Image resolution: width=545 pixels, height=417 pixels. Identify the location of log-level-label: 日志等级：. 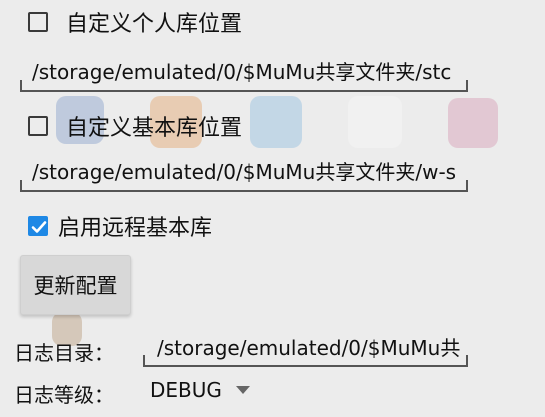
(64, 395).